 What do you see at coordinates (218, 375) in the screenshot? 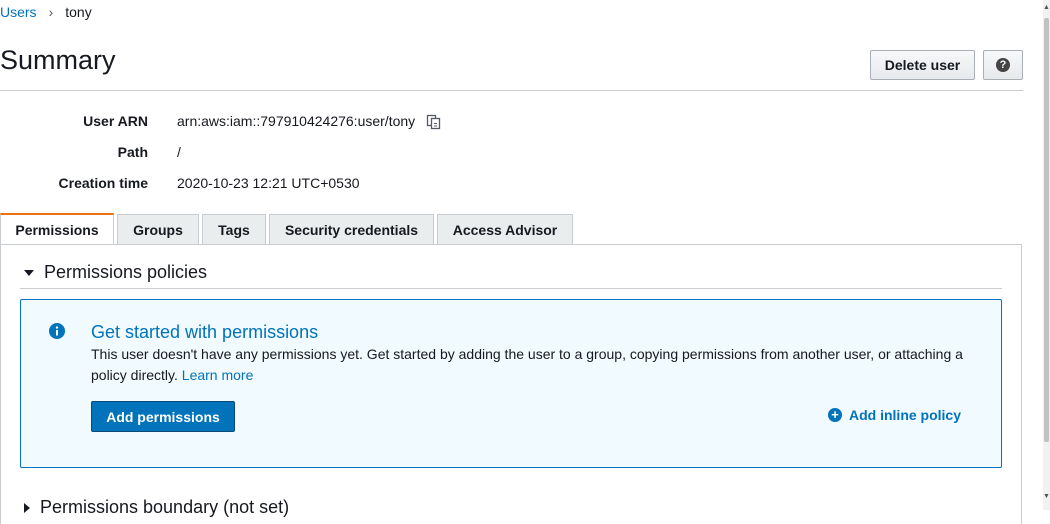
I see `learn-more-link: Learn more` at bounding box center [218, 375].